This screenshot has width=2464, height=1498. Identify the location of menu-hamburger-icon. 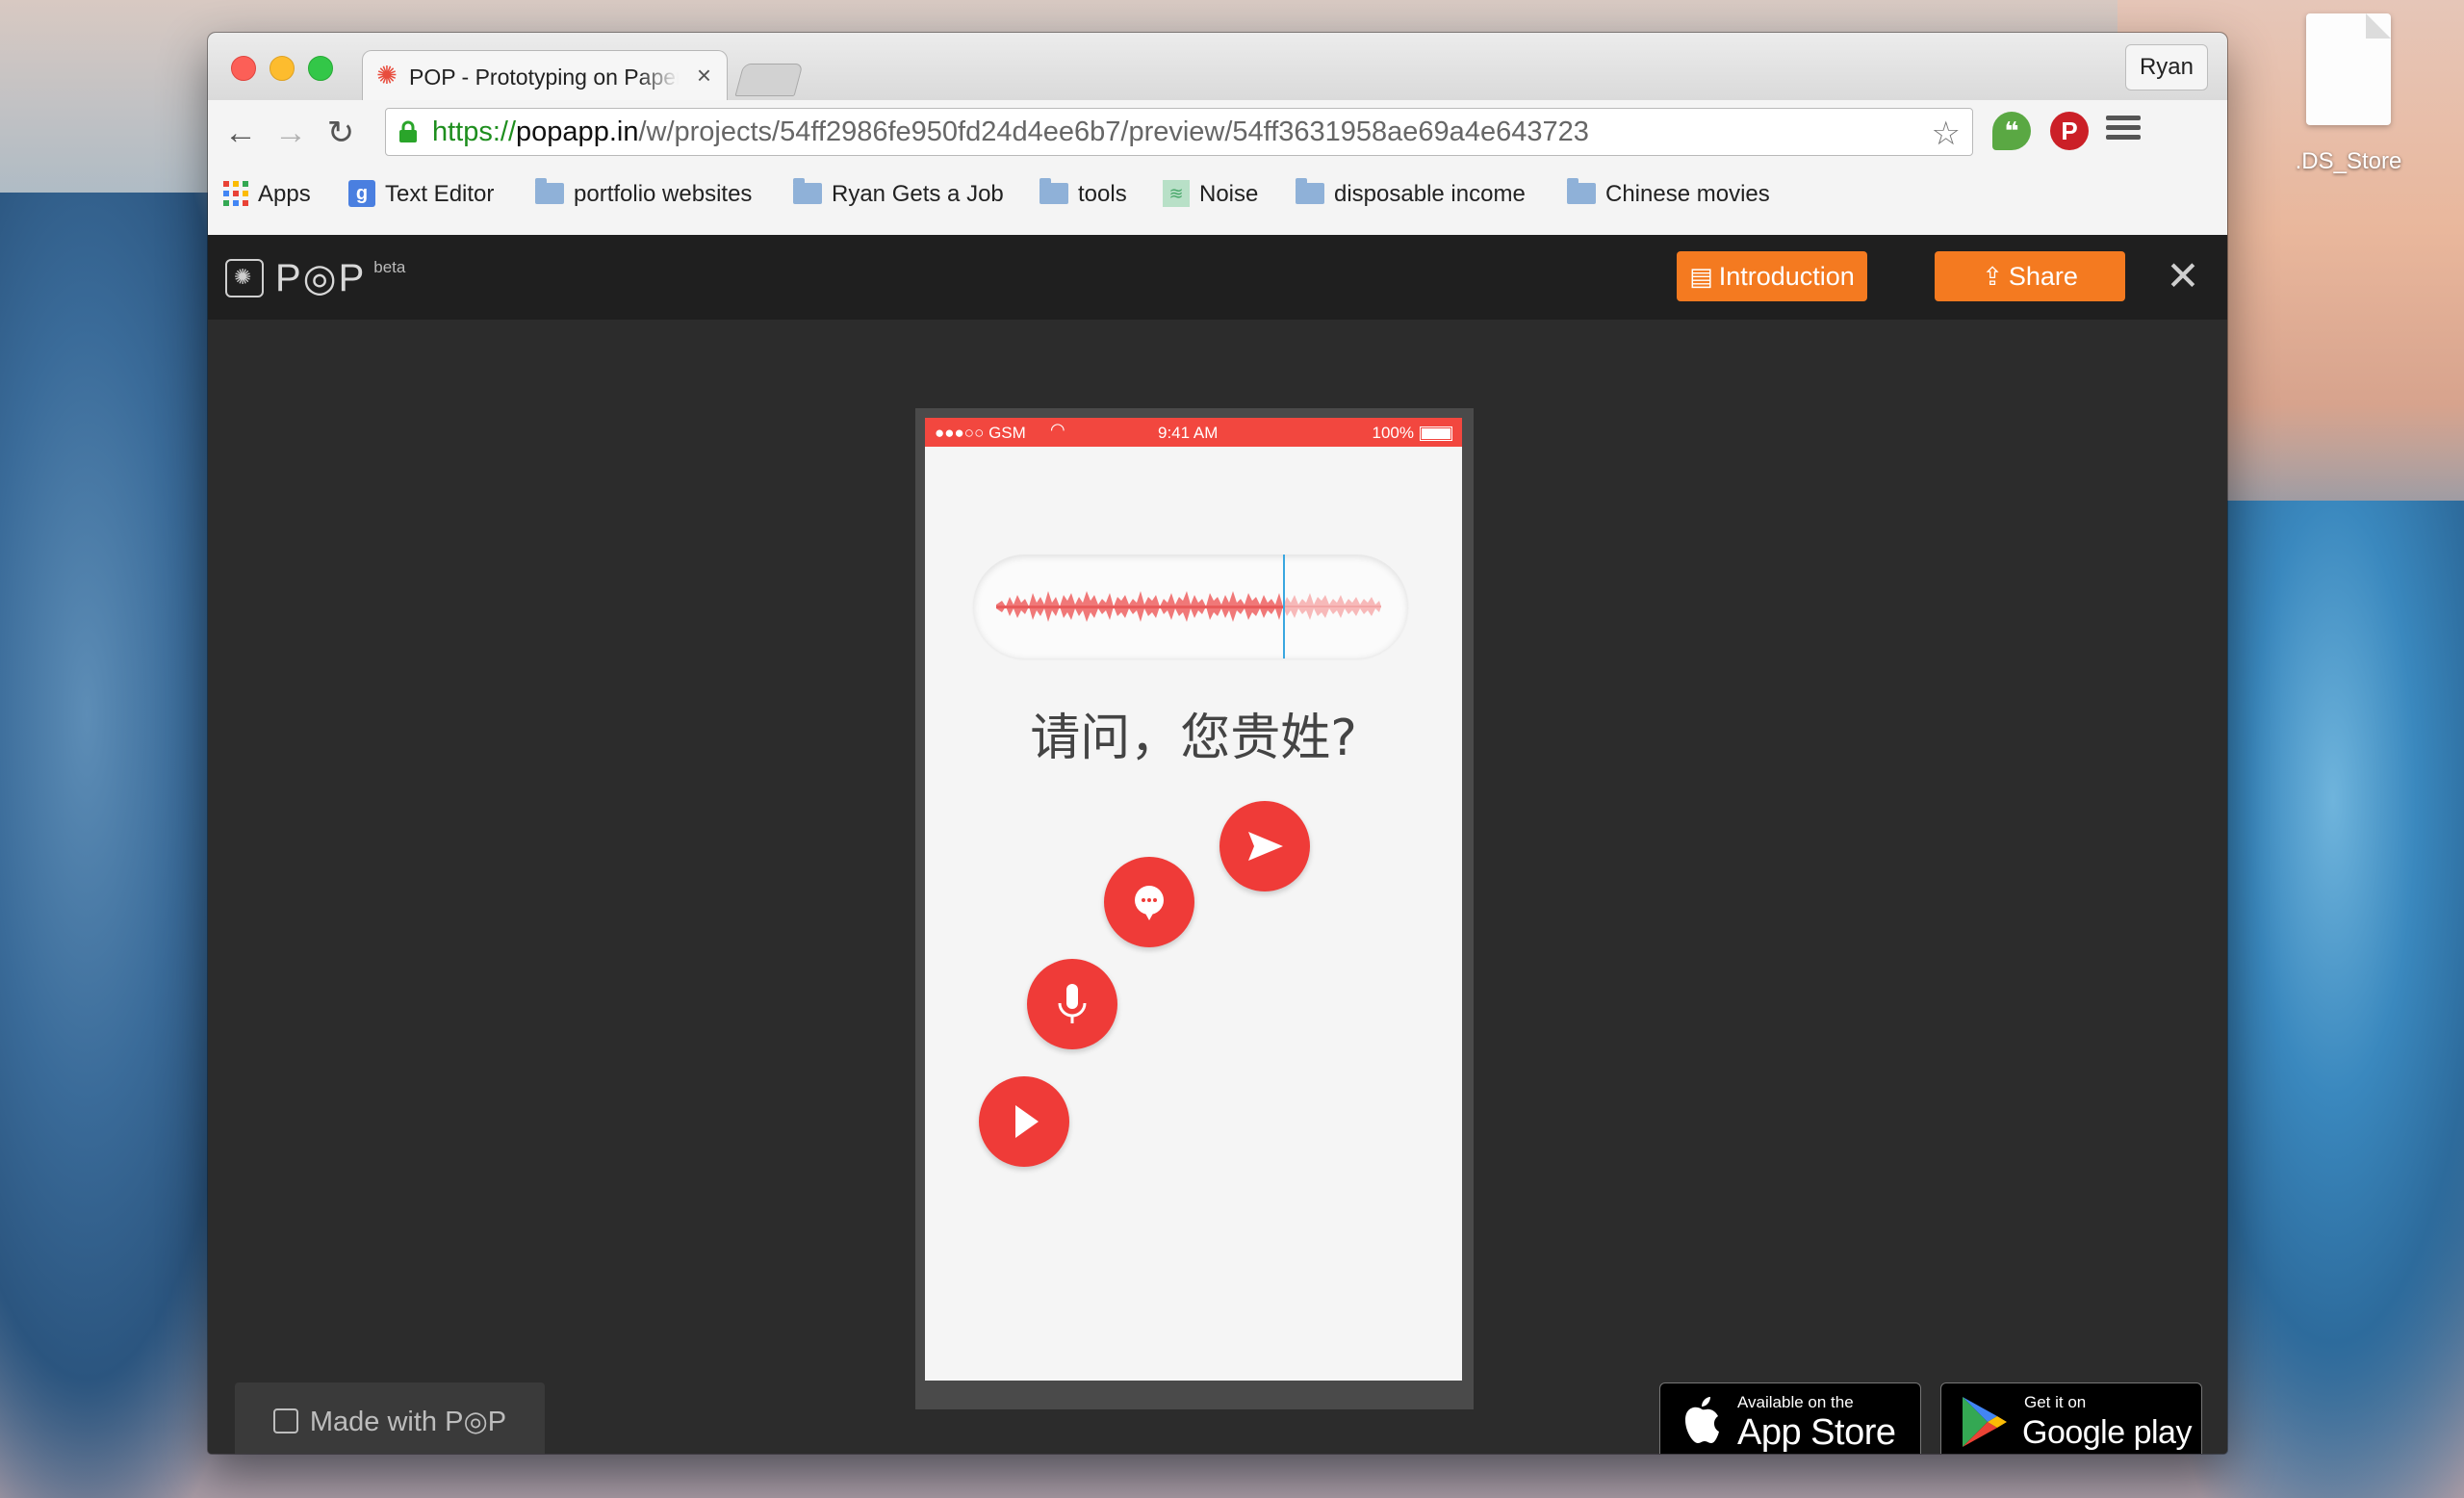
(2123, 129).